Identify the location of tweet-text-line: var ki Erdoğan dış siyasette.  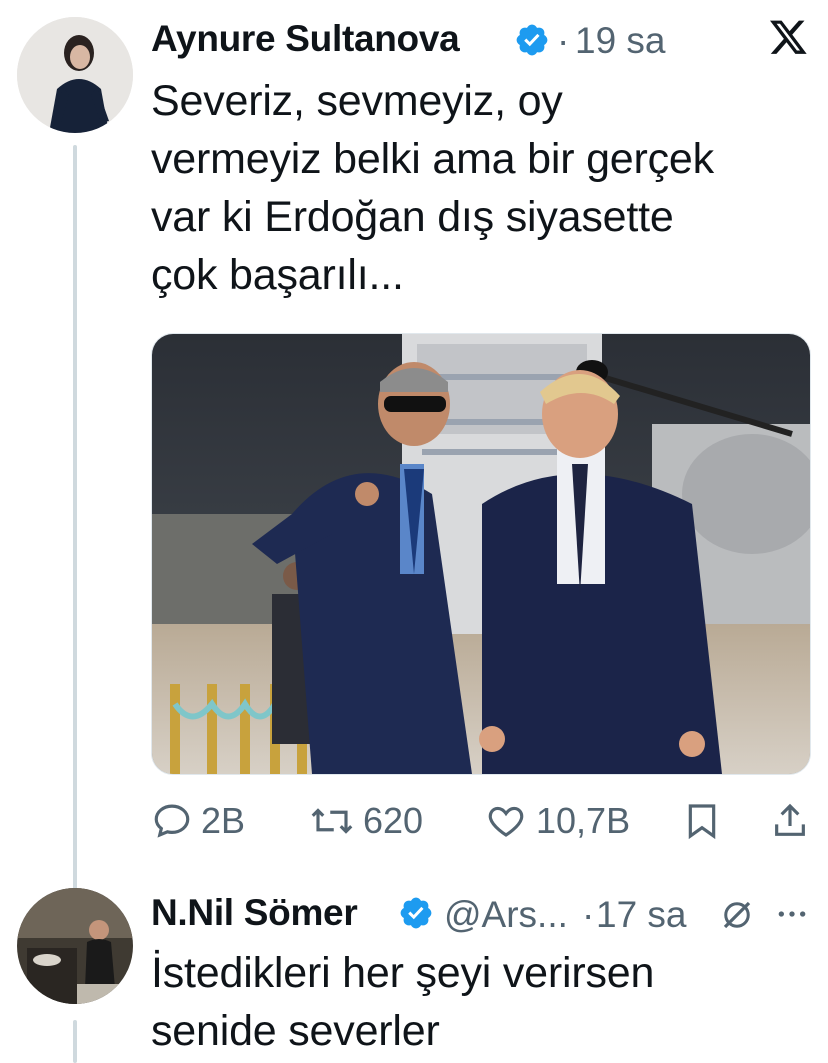
(412, 217).